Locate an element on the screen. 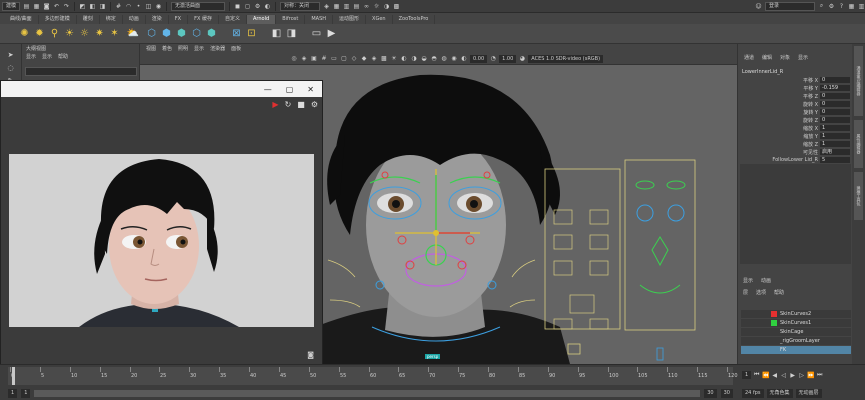 The width and height of the screenshot is (865, 400). snapshot-icon: ◙ is located at coordinates (310, 355).